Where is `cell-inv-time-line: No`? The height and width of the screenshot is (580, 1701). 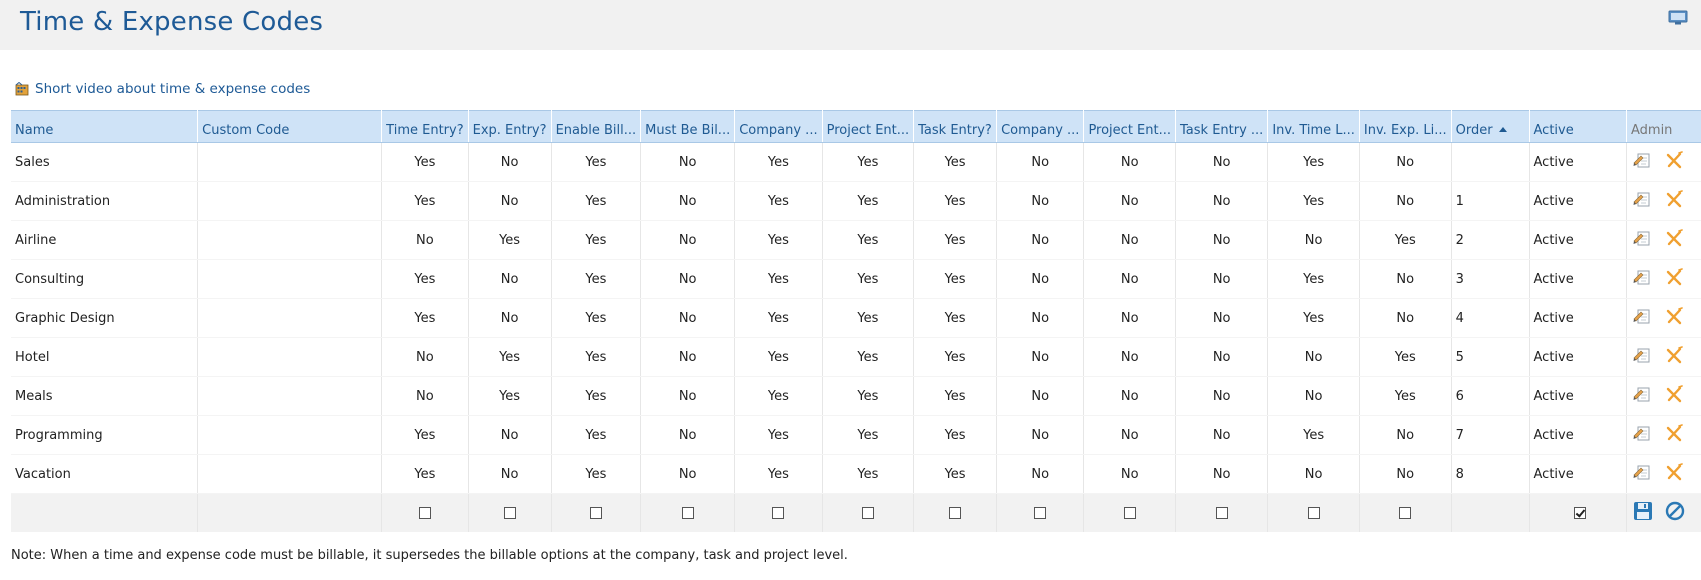 cell-inv-time-line: No is located at coordinates (1313, 474).